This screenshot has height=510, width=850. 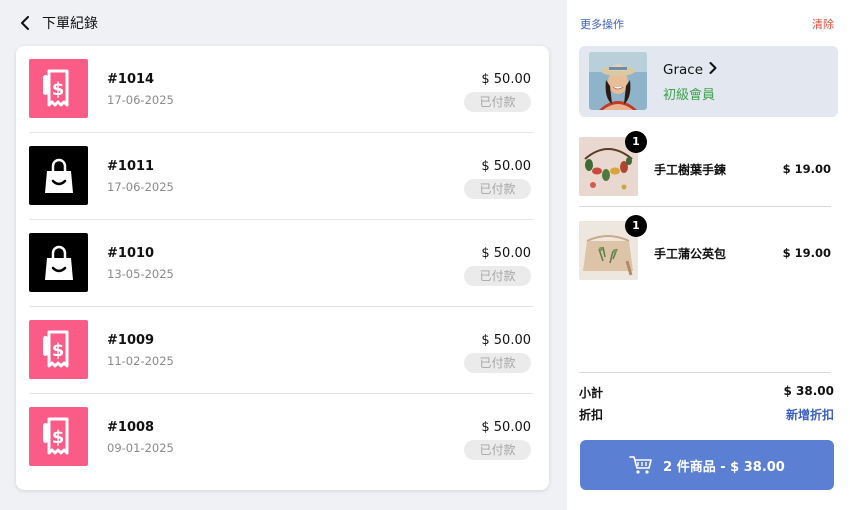 I want to click on discount-row: 折扣 新增折扣, so click(x=706, y=414).